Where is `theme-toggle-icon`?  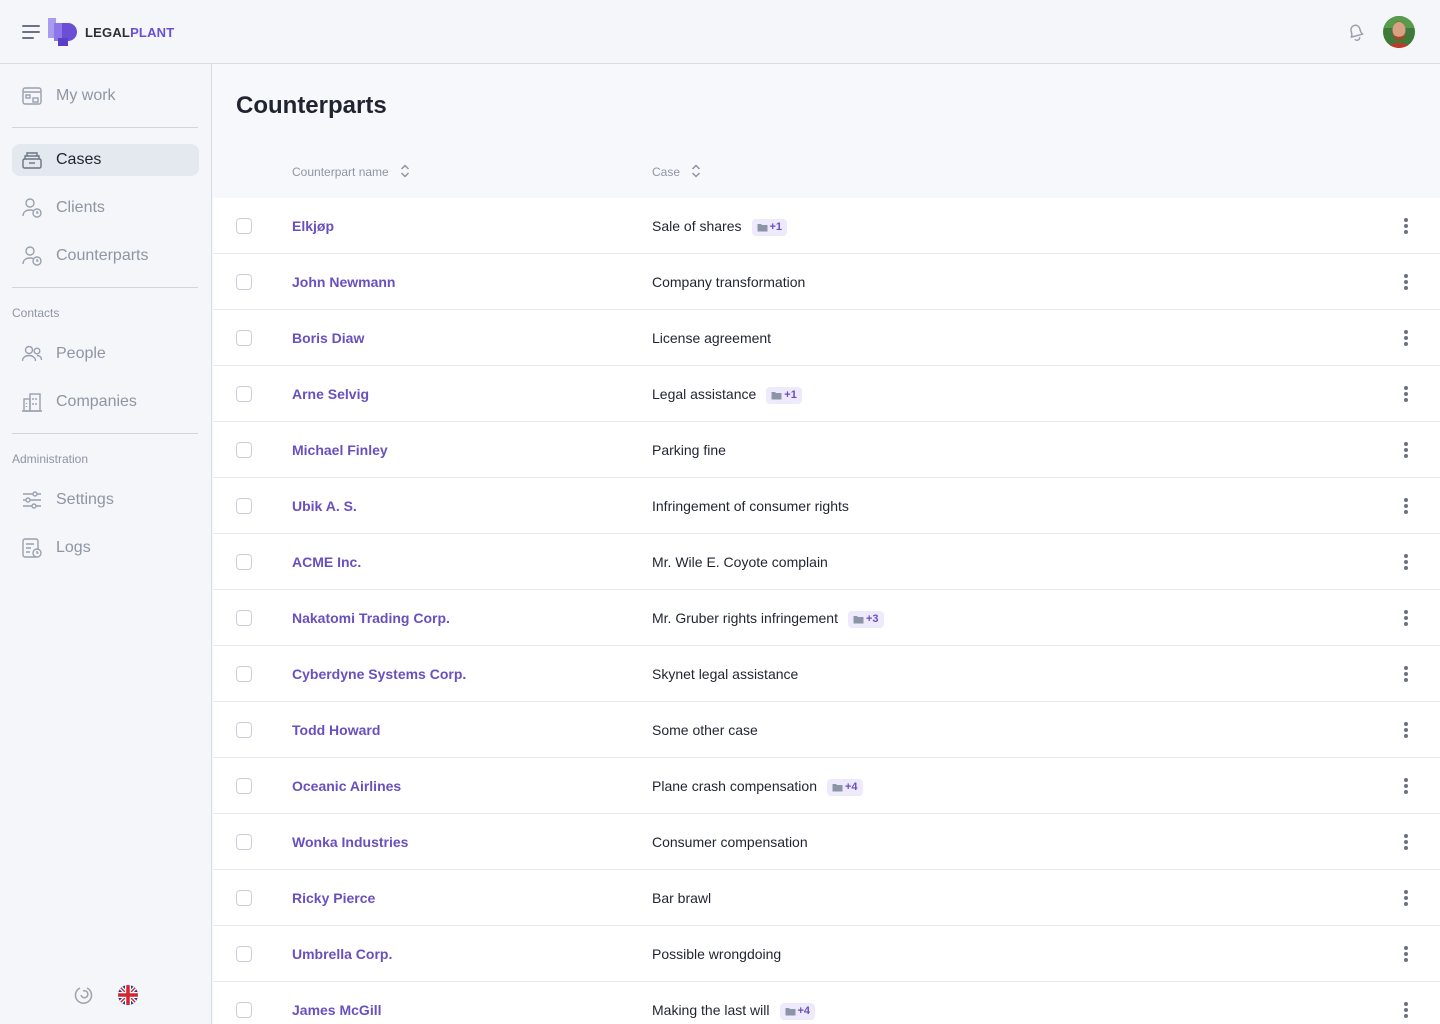
theme-toggle-icon is located at coordinates (83, 995).